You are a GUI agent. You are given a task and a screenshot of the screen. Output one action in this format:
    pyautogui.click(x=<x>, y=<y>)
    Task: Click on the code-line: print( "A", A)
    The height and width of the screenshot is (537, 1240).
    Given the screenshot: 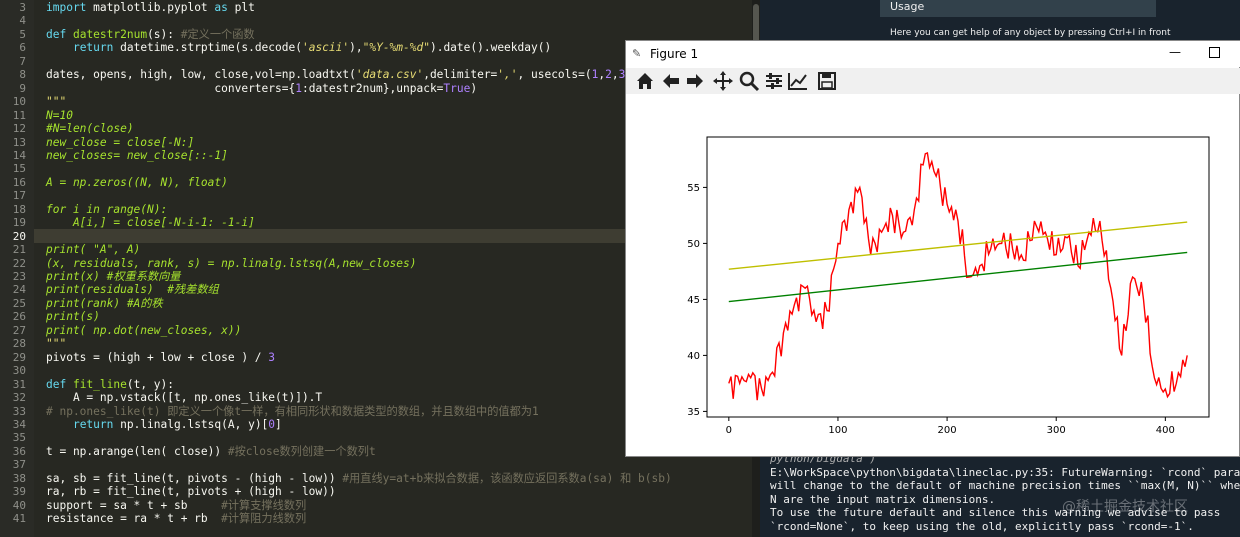 What is the action you would take?
    pyautogui.click(x=93, y=249)
    